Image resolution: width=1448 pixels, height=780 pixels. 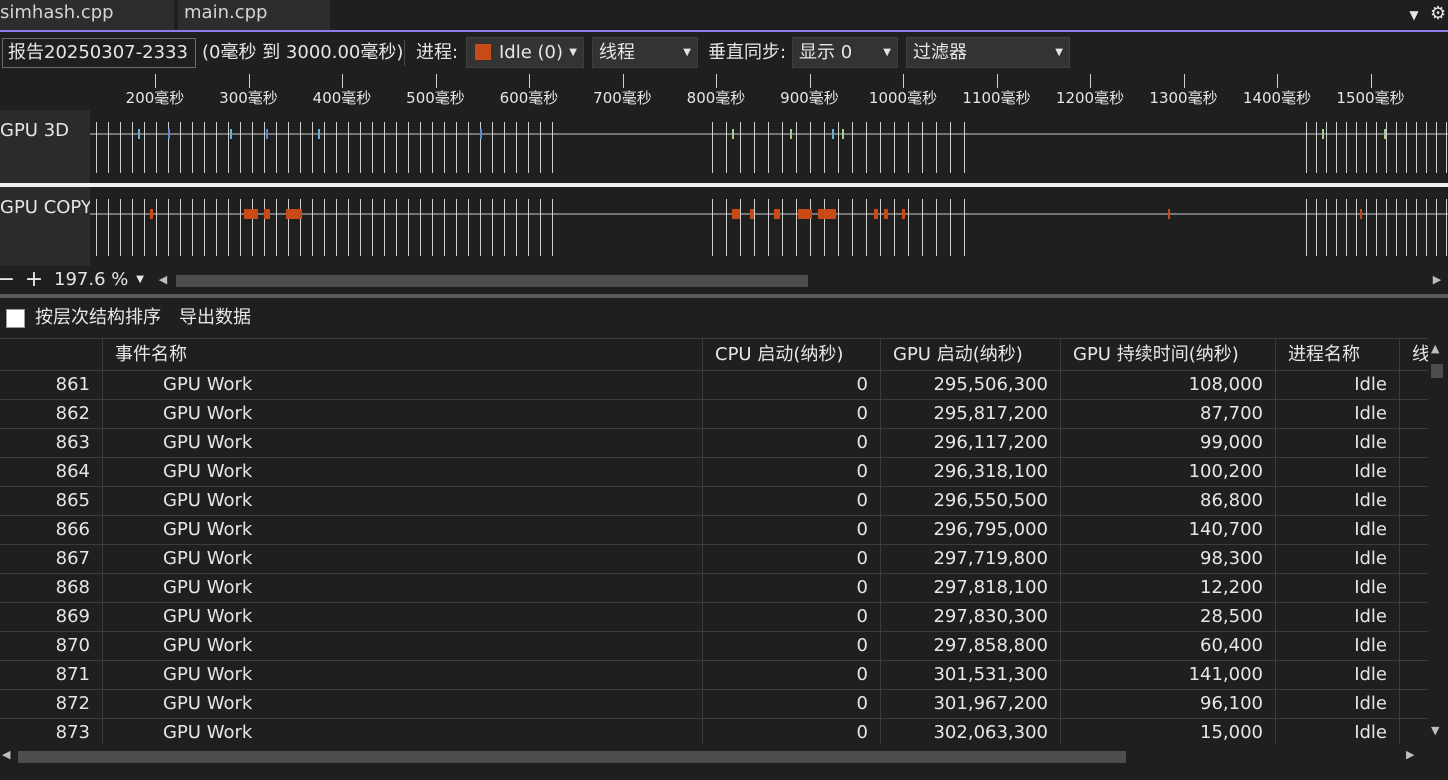 I want to click on tab-main-cpp: main.cpp, so click(x=254, y=15).